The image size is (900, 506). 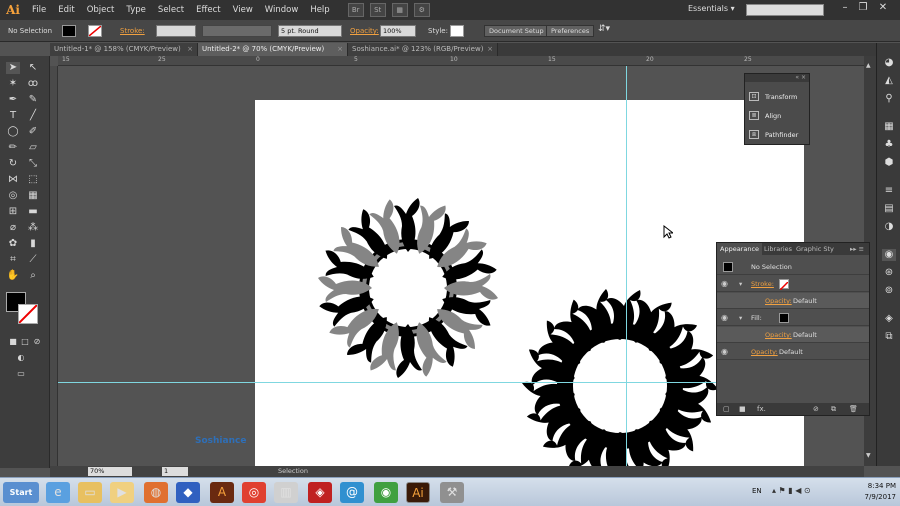 I want to click on stroke-panel-icon: ≡, so click(x=889, y=191).